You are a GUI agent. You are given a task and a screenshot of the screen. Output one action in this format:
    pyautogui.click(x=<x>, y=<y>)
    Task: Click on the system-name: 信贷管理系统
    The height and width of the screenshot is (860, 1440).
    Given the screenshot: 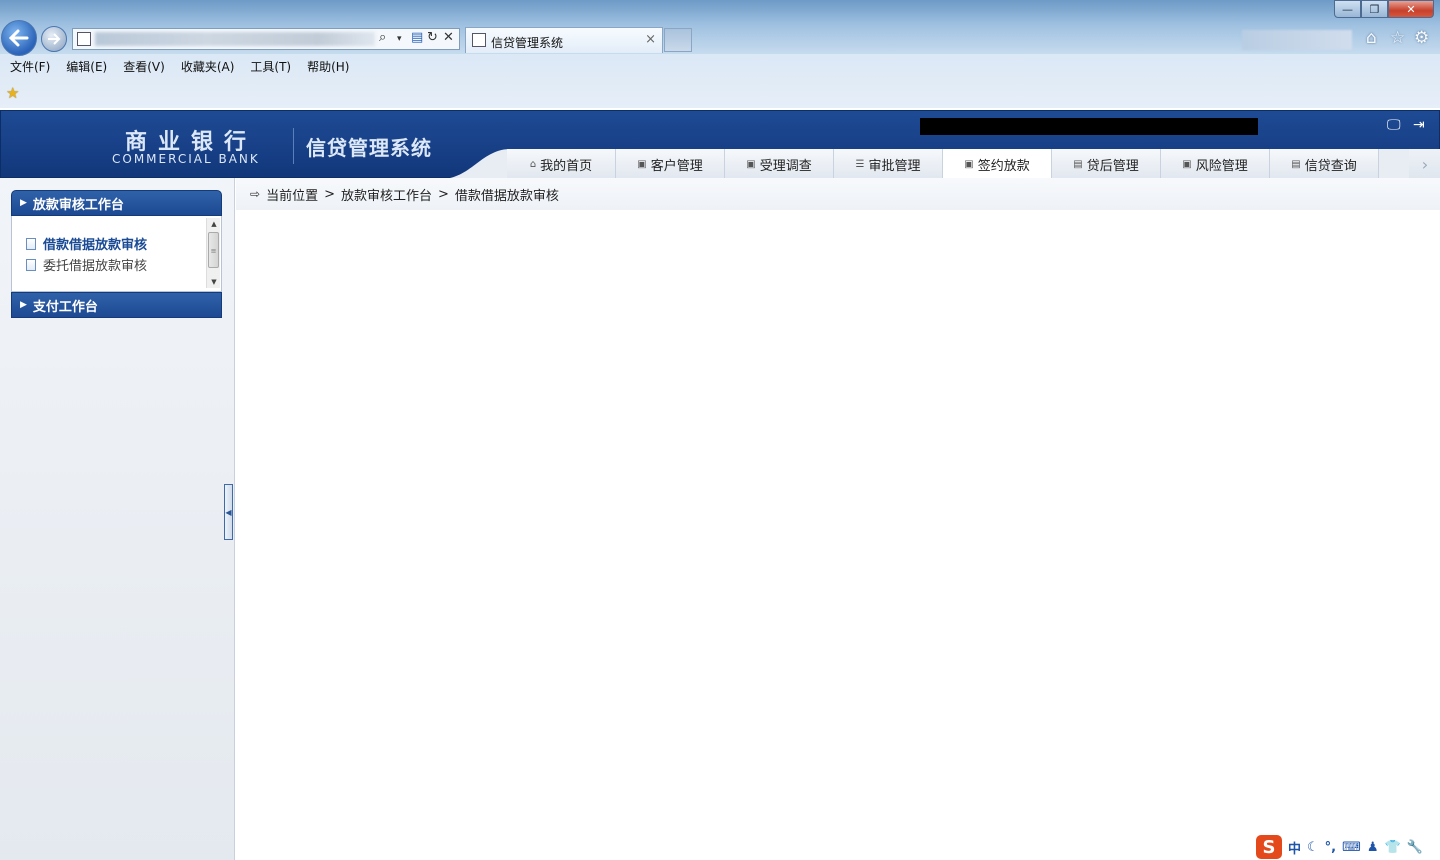 What is the action you would take?
    pyautogui.click(x=369, y=148)
    